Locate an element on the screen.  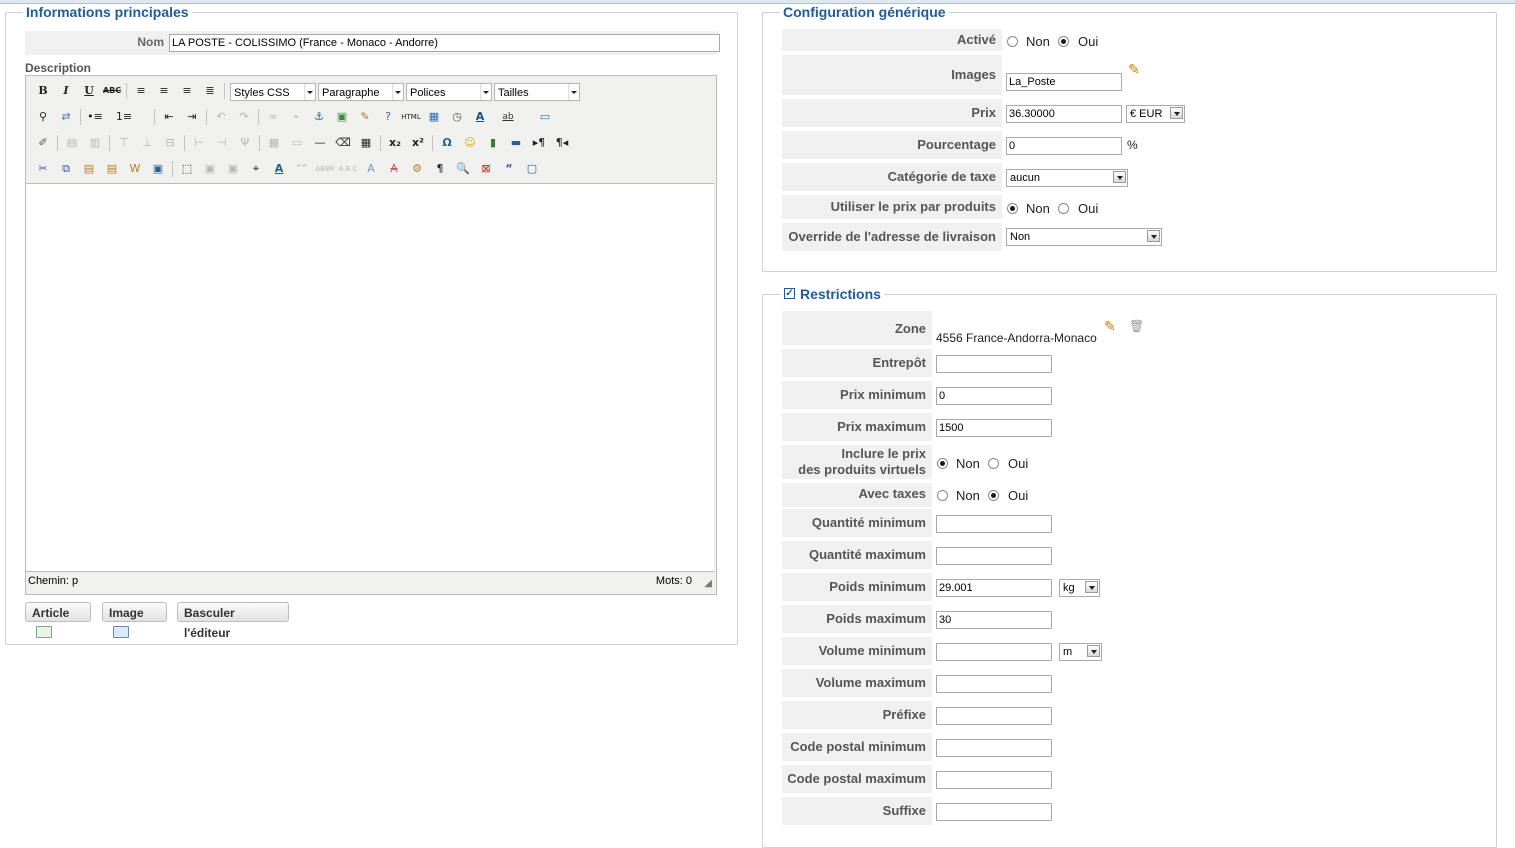
image-button: Image is located at coordinates (134, 620).